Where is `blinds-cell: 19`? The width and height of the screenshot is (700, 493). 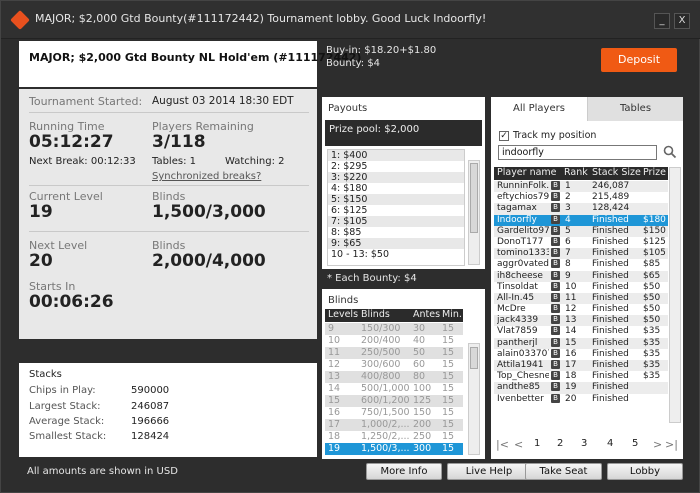
blinds-cell: 19 is located at coordinates (334, 448).